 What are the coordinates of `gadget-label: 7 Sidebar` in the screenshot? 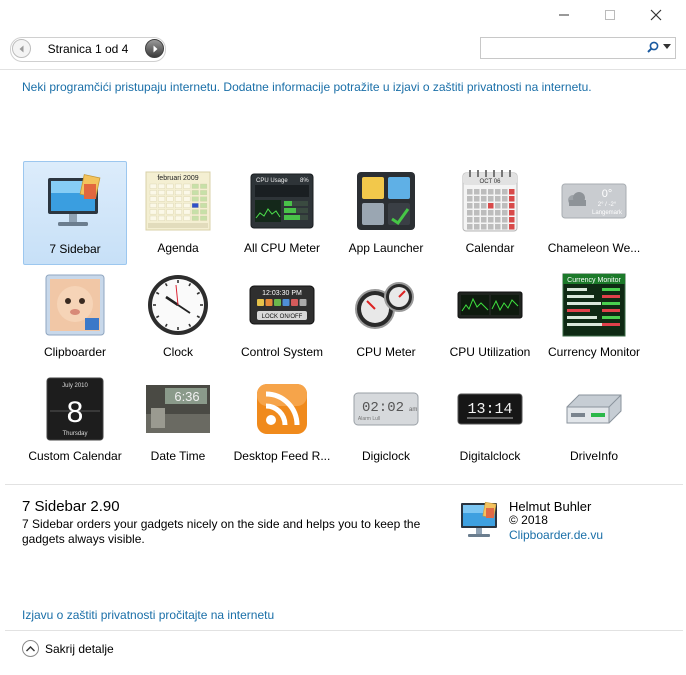 It's located at (75, 249).